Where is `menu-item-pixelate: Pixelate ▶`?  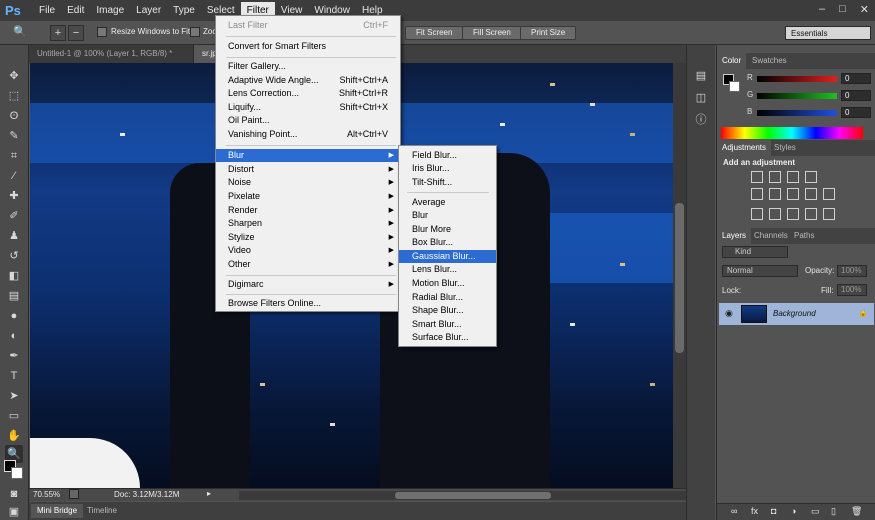 menu-item-pixelate: Pixelate ▶ is located at coordinates (308, 196).